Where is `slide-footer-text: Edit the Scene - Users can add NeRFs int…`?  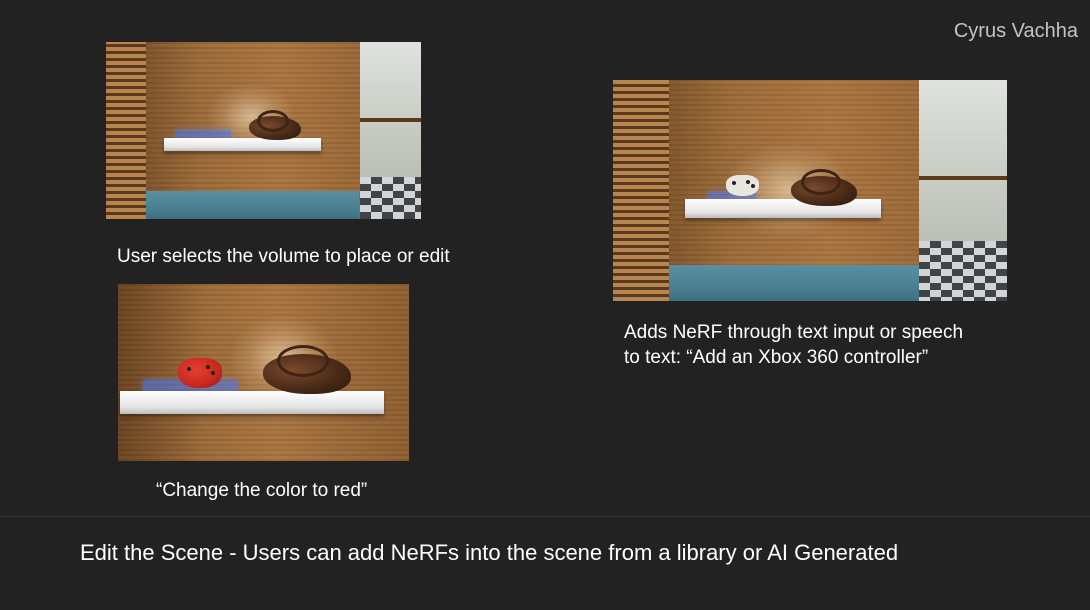
slide-footer-text: Edit the Scene - Users can add NeRFs int… is located at coordinates (489, 552).